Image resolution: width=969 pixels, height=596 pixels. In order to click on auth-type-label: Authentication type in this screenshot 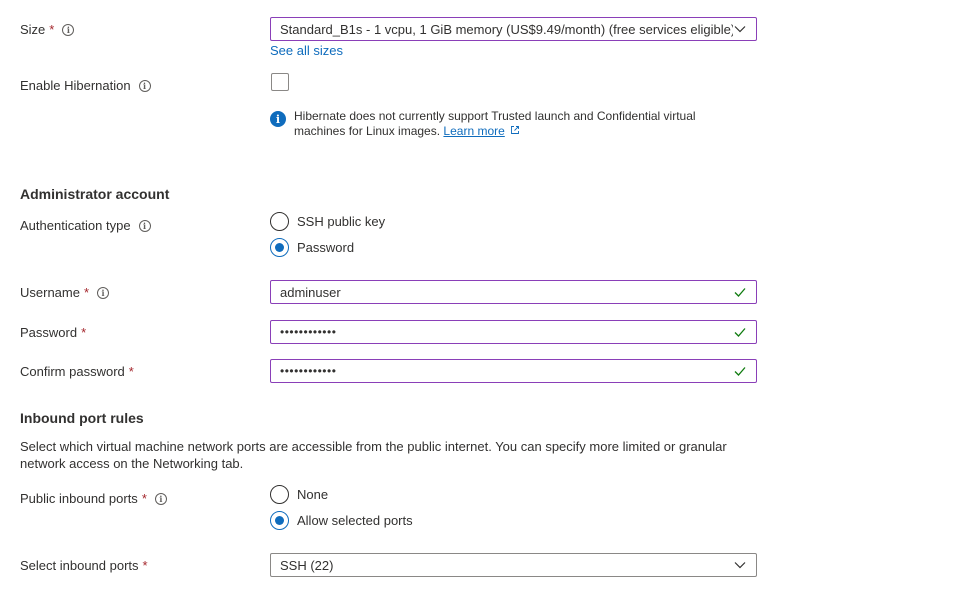, I will do `click(75, 225)`.